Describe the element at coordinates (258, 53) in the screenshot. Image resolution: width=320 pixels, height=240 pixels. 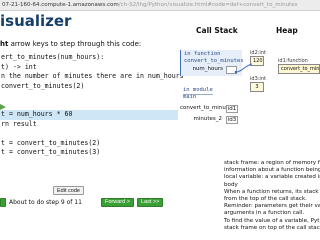
I see `heap-id-label: id2:int` at that location.